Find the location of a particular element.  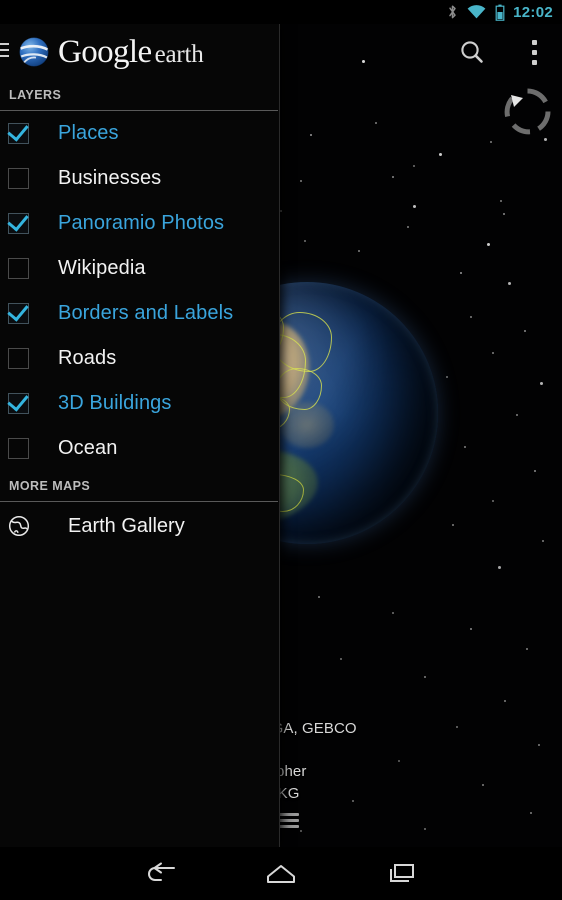

back-button is located at coordinates (161, 873).